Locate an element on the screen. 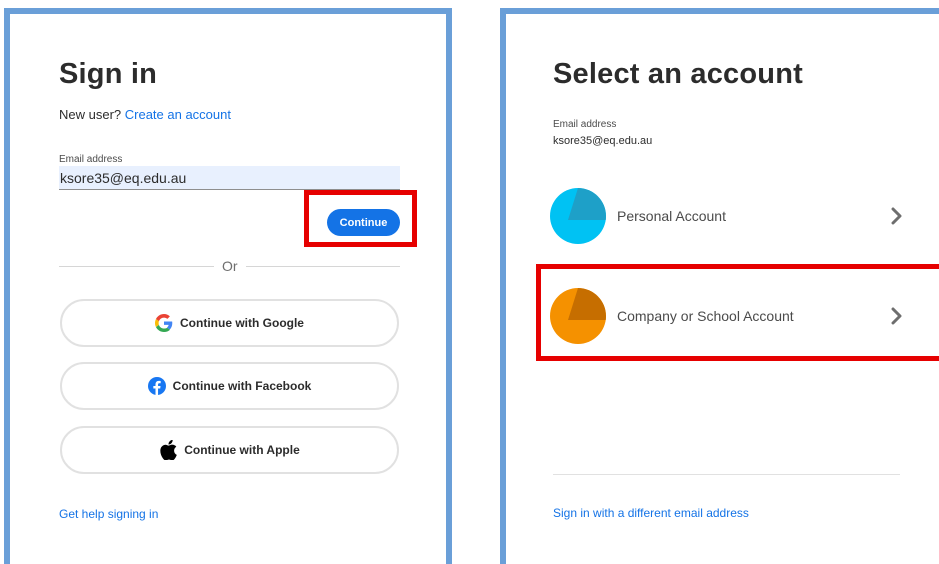 The width and height of the screenshot is (939, 564). company-account-label: Company or School Account is located at coordinates (705, 316).